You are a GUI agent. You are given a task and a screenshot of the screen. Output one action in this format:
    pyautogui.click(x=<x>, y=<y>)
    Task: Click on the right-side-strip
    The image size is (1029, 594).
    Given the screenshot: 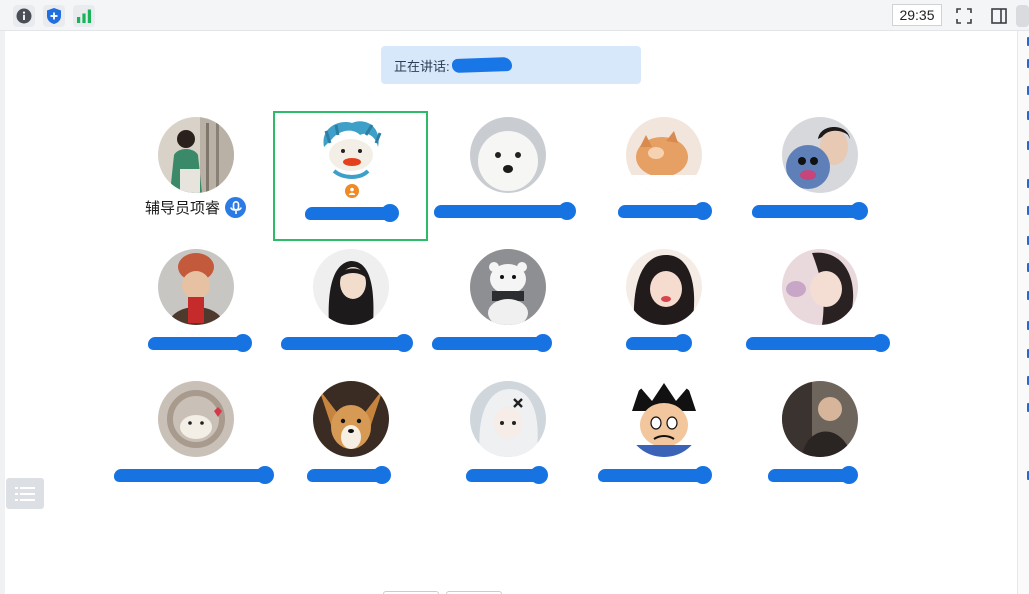 What is the action you would take?
    pyautogui.click(x=1023, y=312)
    